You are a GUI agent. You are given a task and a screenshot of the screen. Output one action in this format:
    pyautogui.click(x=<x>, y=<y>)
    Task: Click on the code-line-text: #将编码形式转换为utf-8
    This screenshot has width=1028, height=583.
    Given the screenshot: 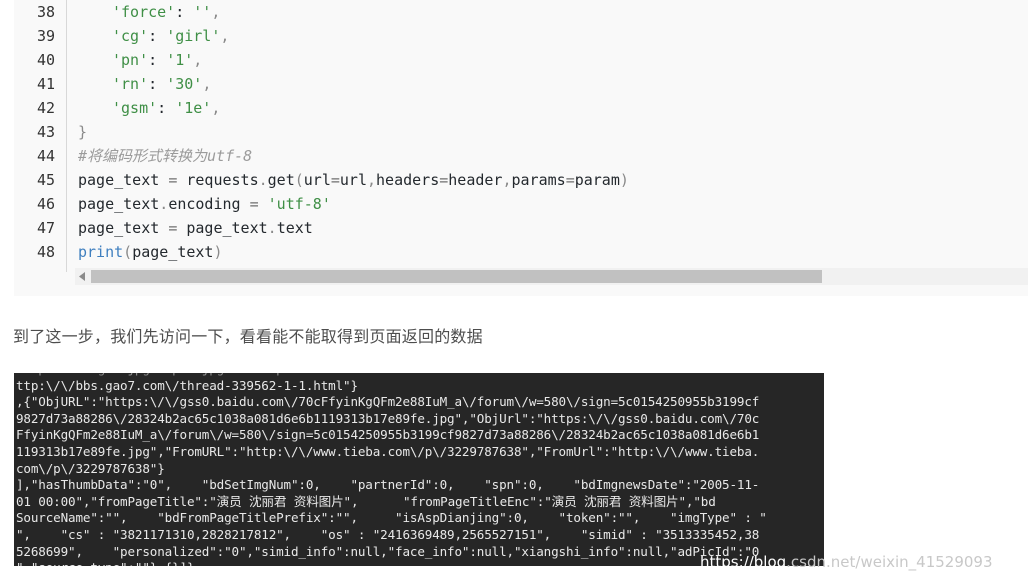 What is the action you would take?
    pyautogui.click(x=165, y=156)
    